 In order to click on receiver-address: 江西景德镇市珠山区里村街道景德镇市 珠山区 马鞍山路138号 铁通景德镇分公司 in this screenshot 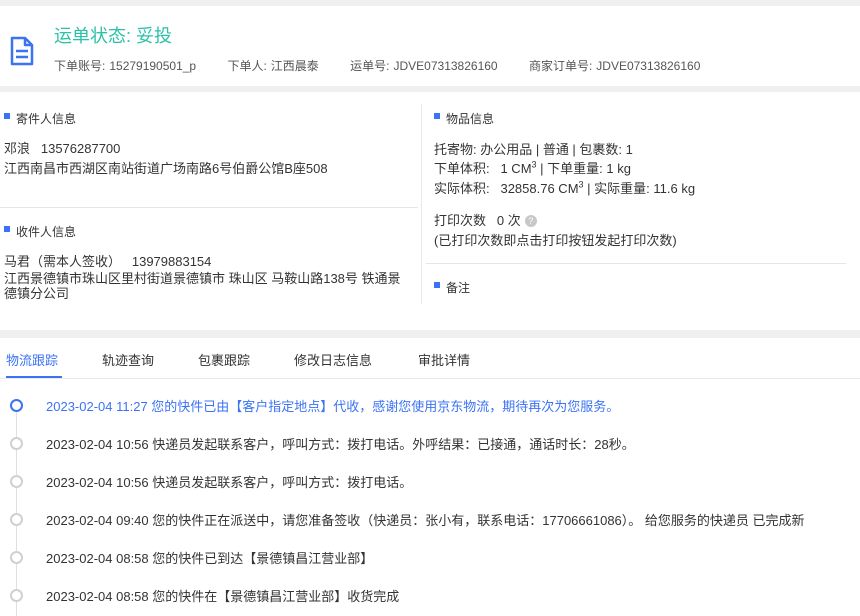, I will do `click(202, 286)`.